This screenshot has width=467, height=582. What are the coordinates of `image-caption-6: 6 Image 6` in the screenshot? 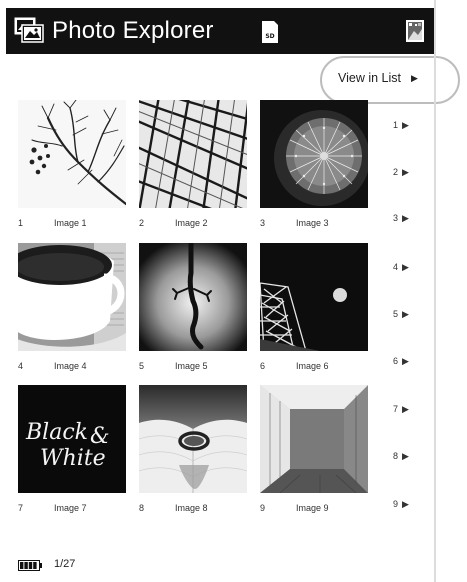 It's located at (294, 366).